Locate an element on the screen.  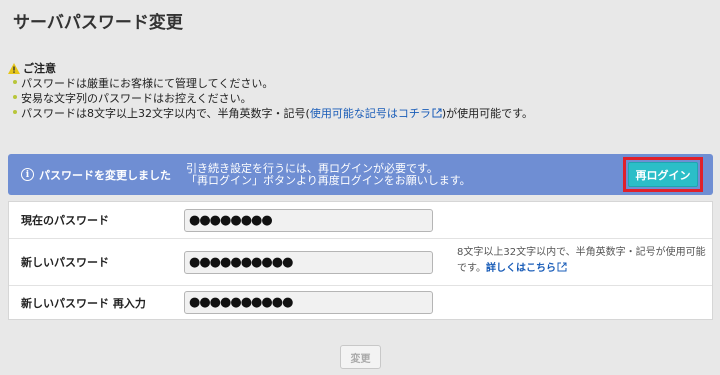
notice-item-text: パスワードは8文字以上32文字以内で、半角英数字・記号( is located at coordinates (165, 113).